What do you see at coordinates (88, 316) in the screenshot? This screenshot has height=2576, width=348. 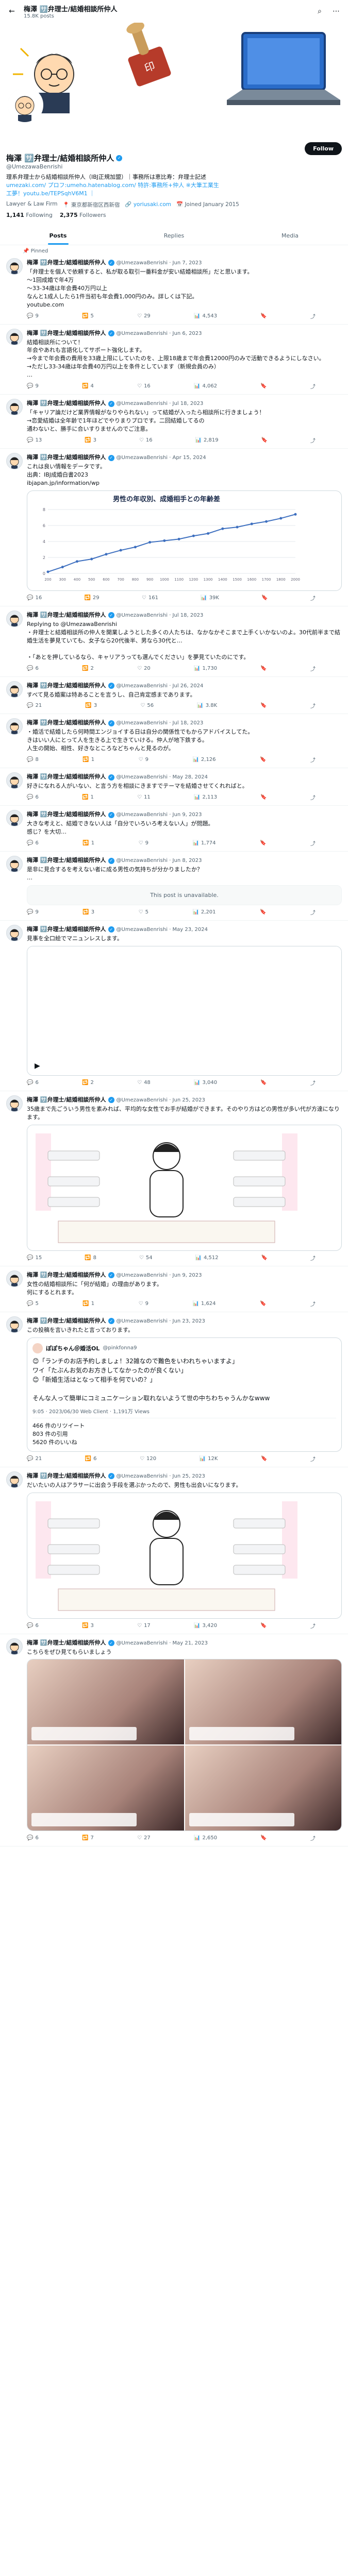 I see `retweet-action: 🔁 5` at bounding box center [88, 316].